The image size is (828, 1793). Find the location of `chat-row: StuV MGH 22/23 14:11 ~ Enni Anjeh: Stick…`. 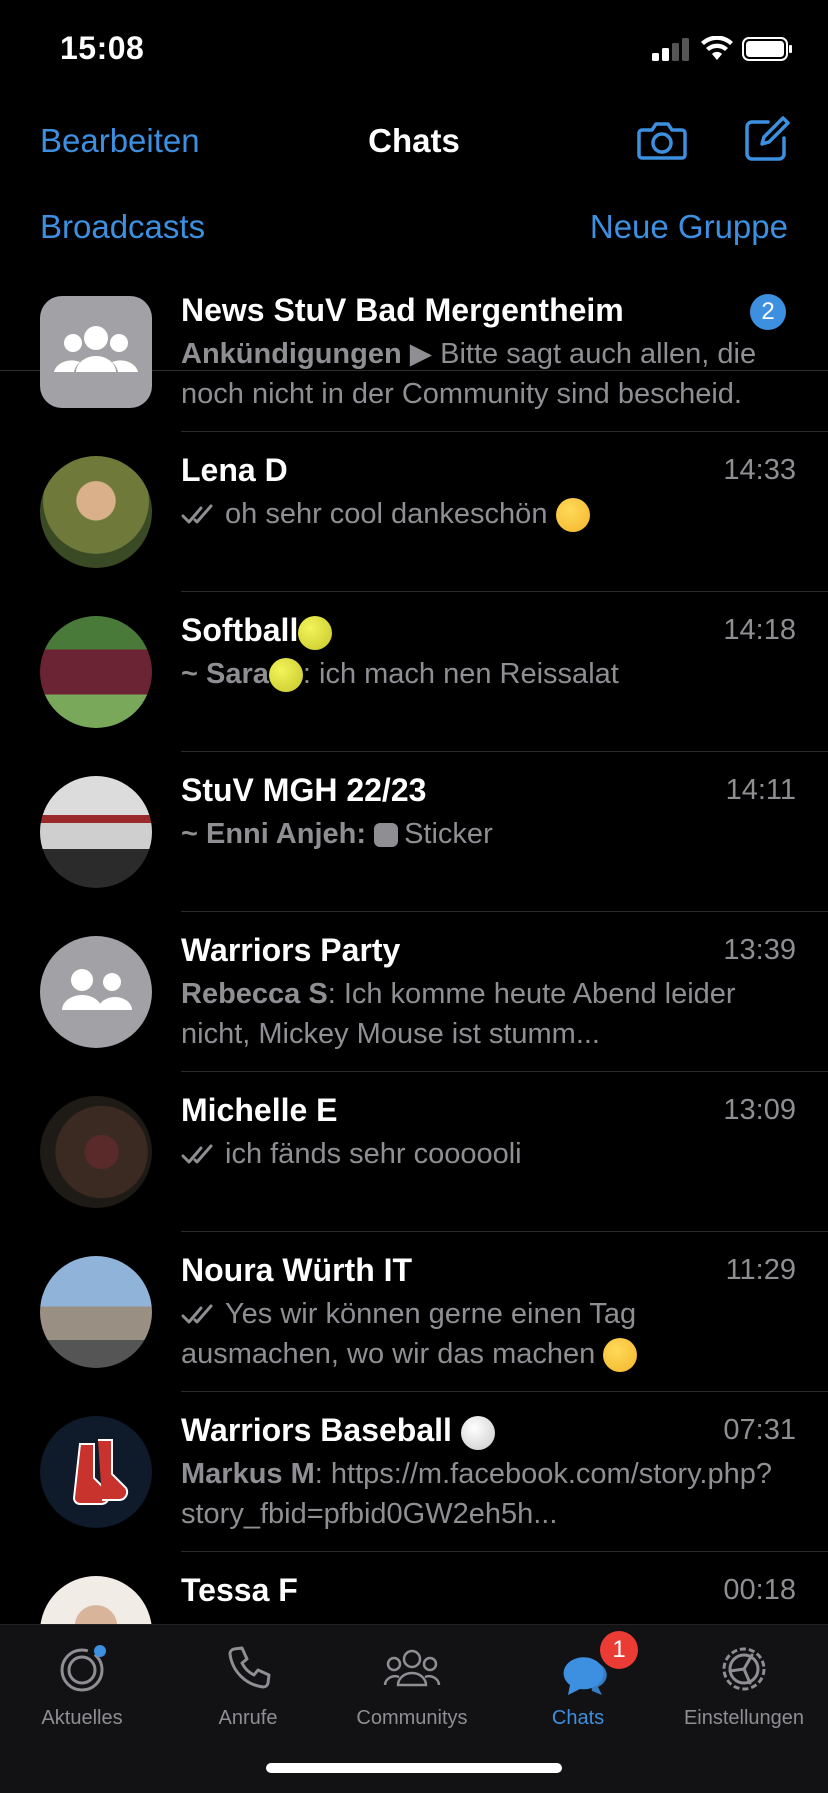

chat-row: StuV MGH 22/23 14:11 ~ Enni Anjeh: Stick… is located at coordinates (414, 832).